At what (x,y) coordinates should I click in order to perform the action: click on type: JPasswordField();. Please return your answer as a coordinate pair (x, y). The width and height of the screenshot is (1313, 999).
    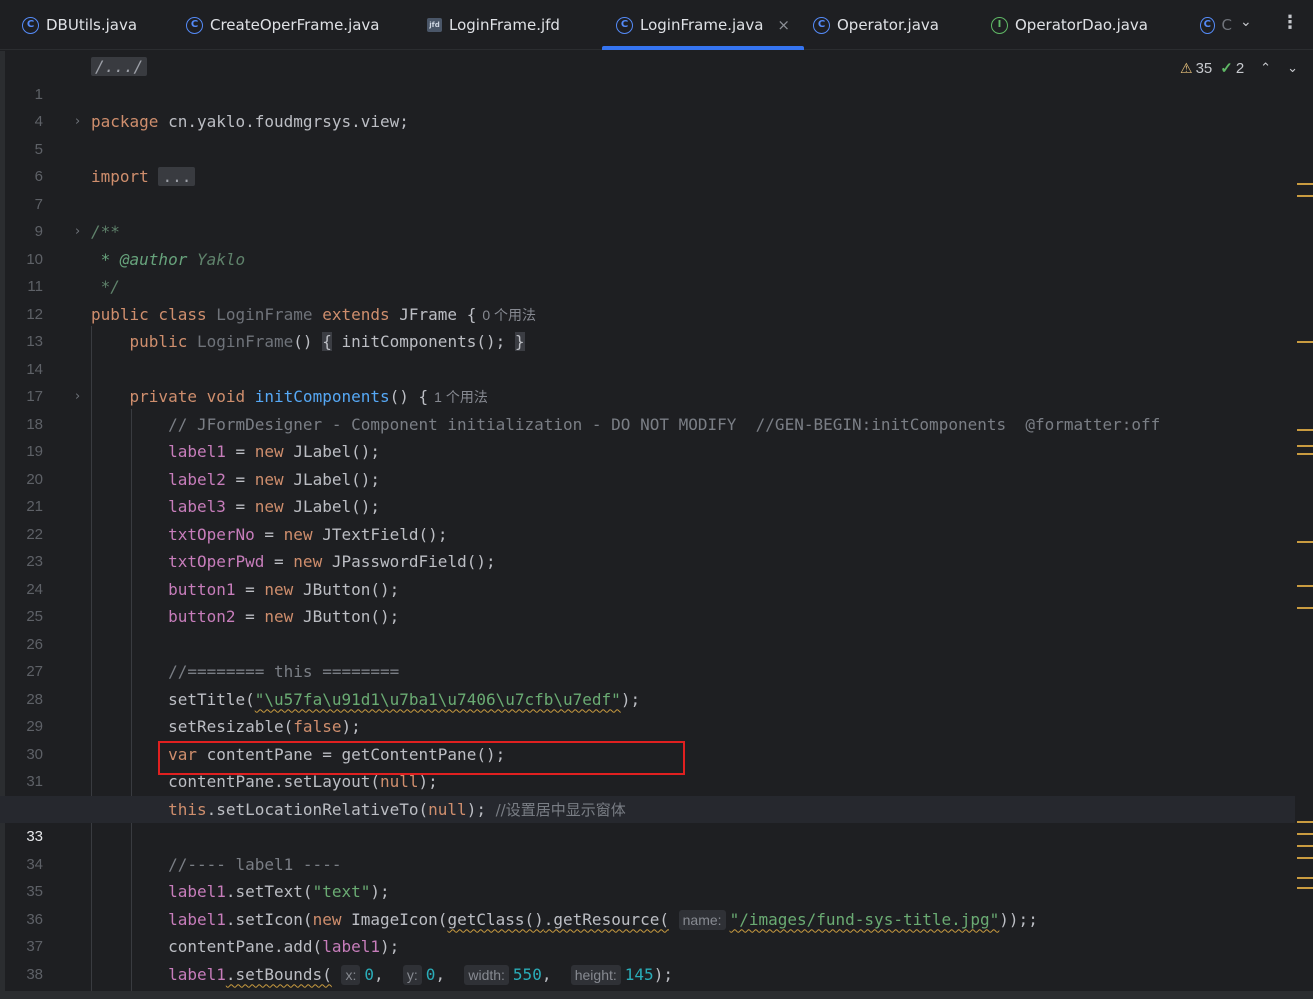
    Looking at the image, I should click on (413, 561).